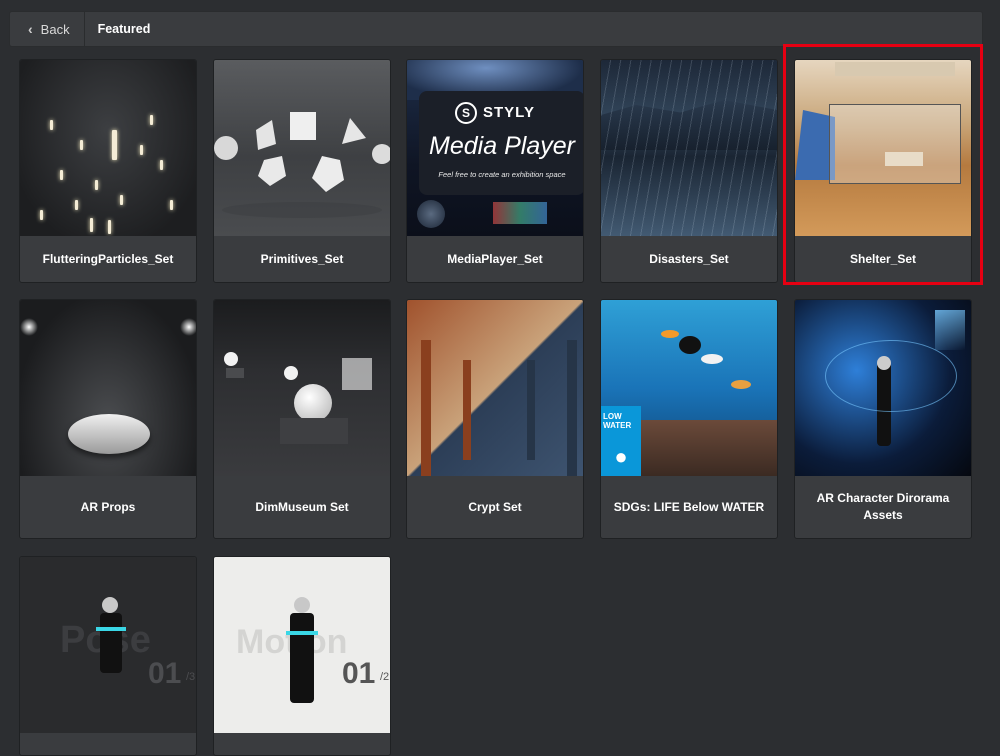 This screenshot has width=1000, height=756. I want to click on sdg-goal-badge: LOW WATER ●, so click(621, 441).